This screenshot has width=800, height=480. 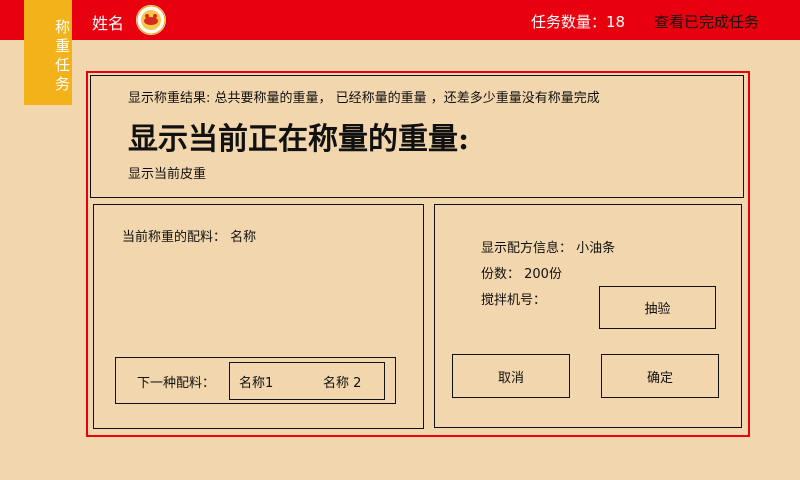 What do you see at coordinates (256, 381) in the screenshot?
I see `next-ingredient-option: 名称1` at bounding box center [256, 381].